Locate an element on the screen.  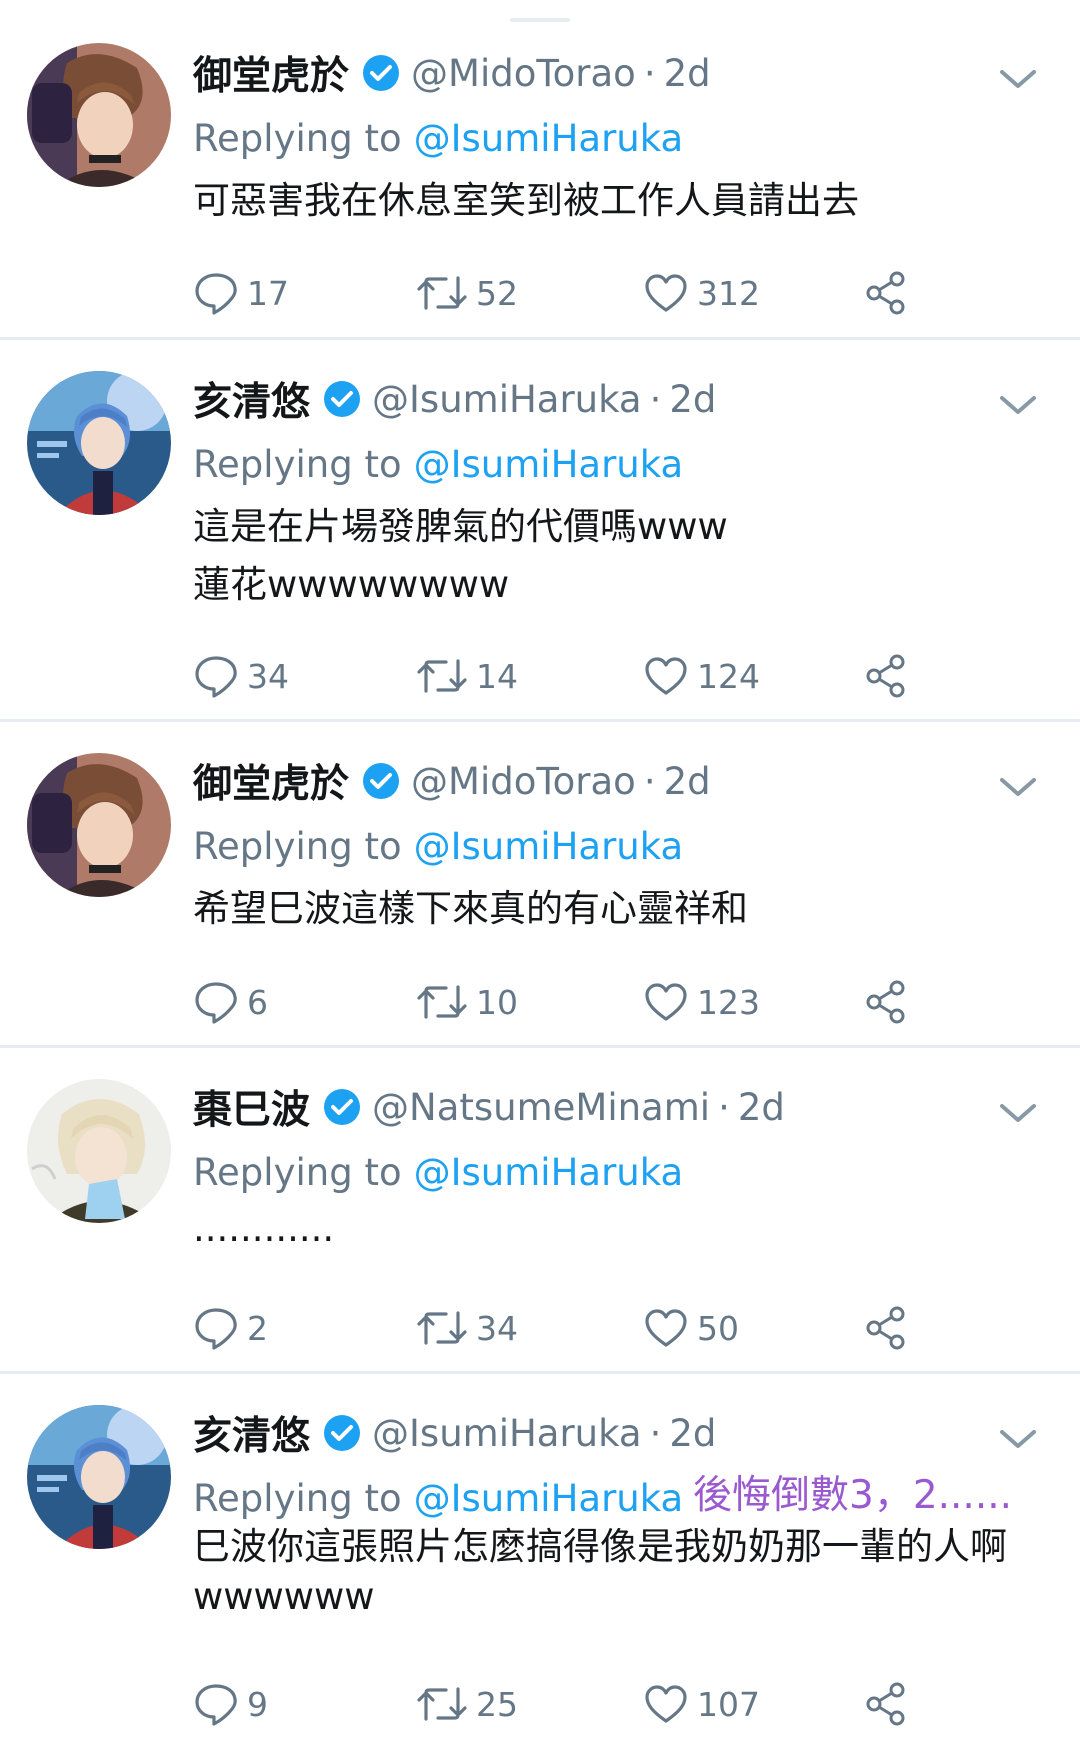
retweet-button: 52 is located at coordinates (467, 293).